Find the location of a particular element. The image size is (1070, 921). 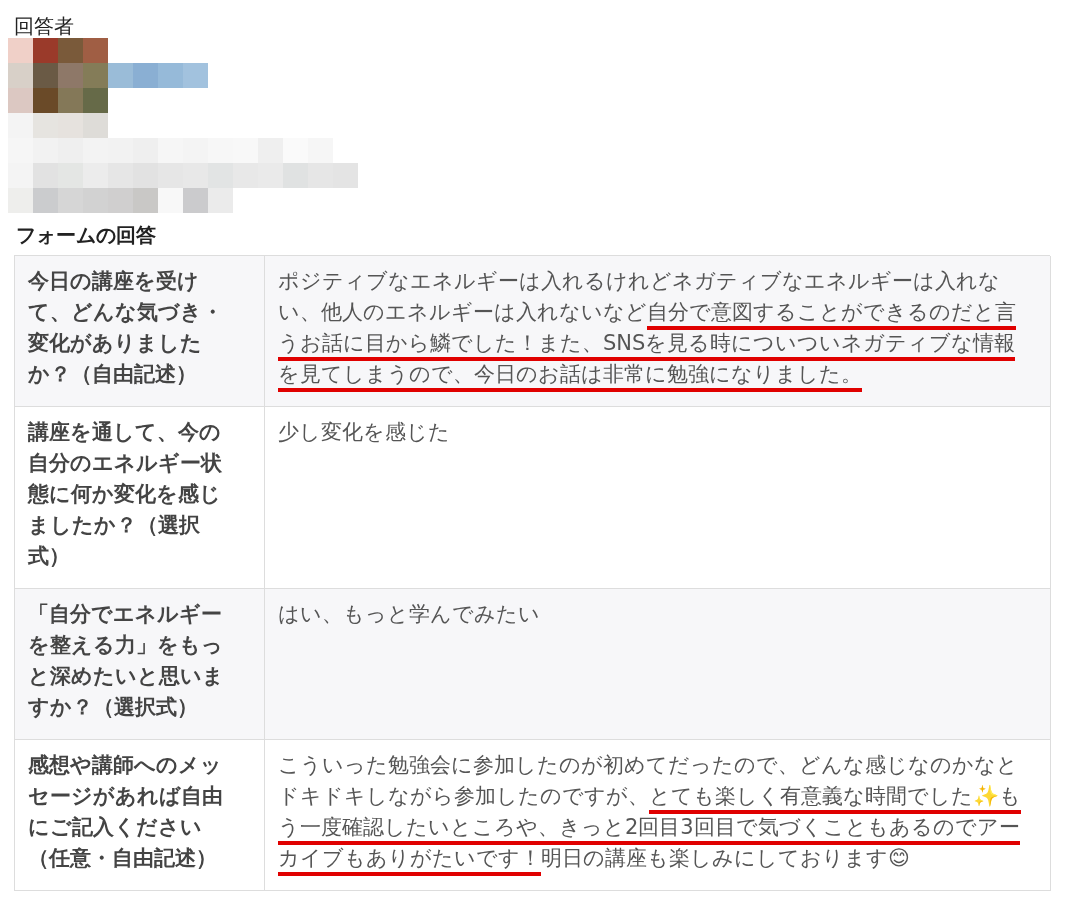

answer-cell: 少し変化を感じた is located at coordinates (658, 498).